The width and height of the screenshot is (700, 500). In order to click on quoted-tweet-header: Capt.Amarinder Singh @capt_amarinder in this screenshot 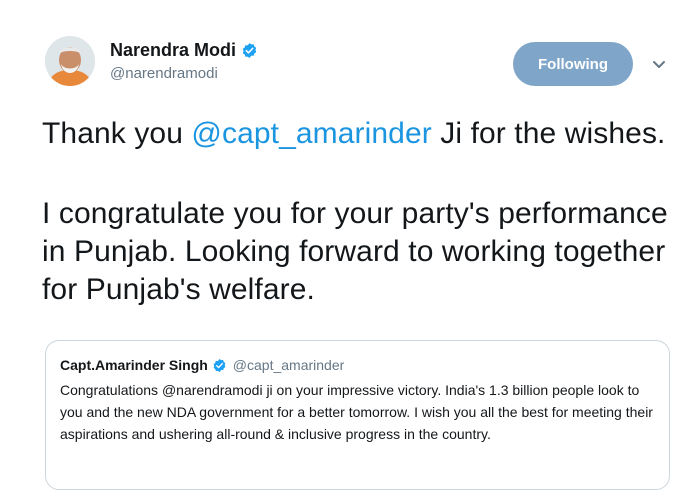, I will do `click(357, 365)`.